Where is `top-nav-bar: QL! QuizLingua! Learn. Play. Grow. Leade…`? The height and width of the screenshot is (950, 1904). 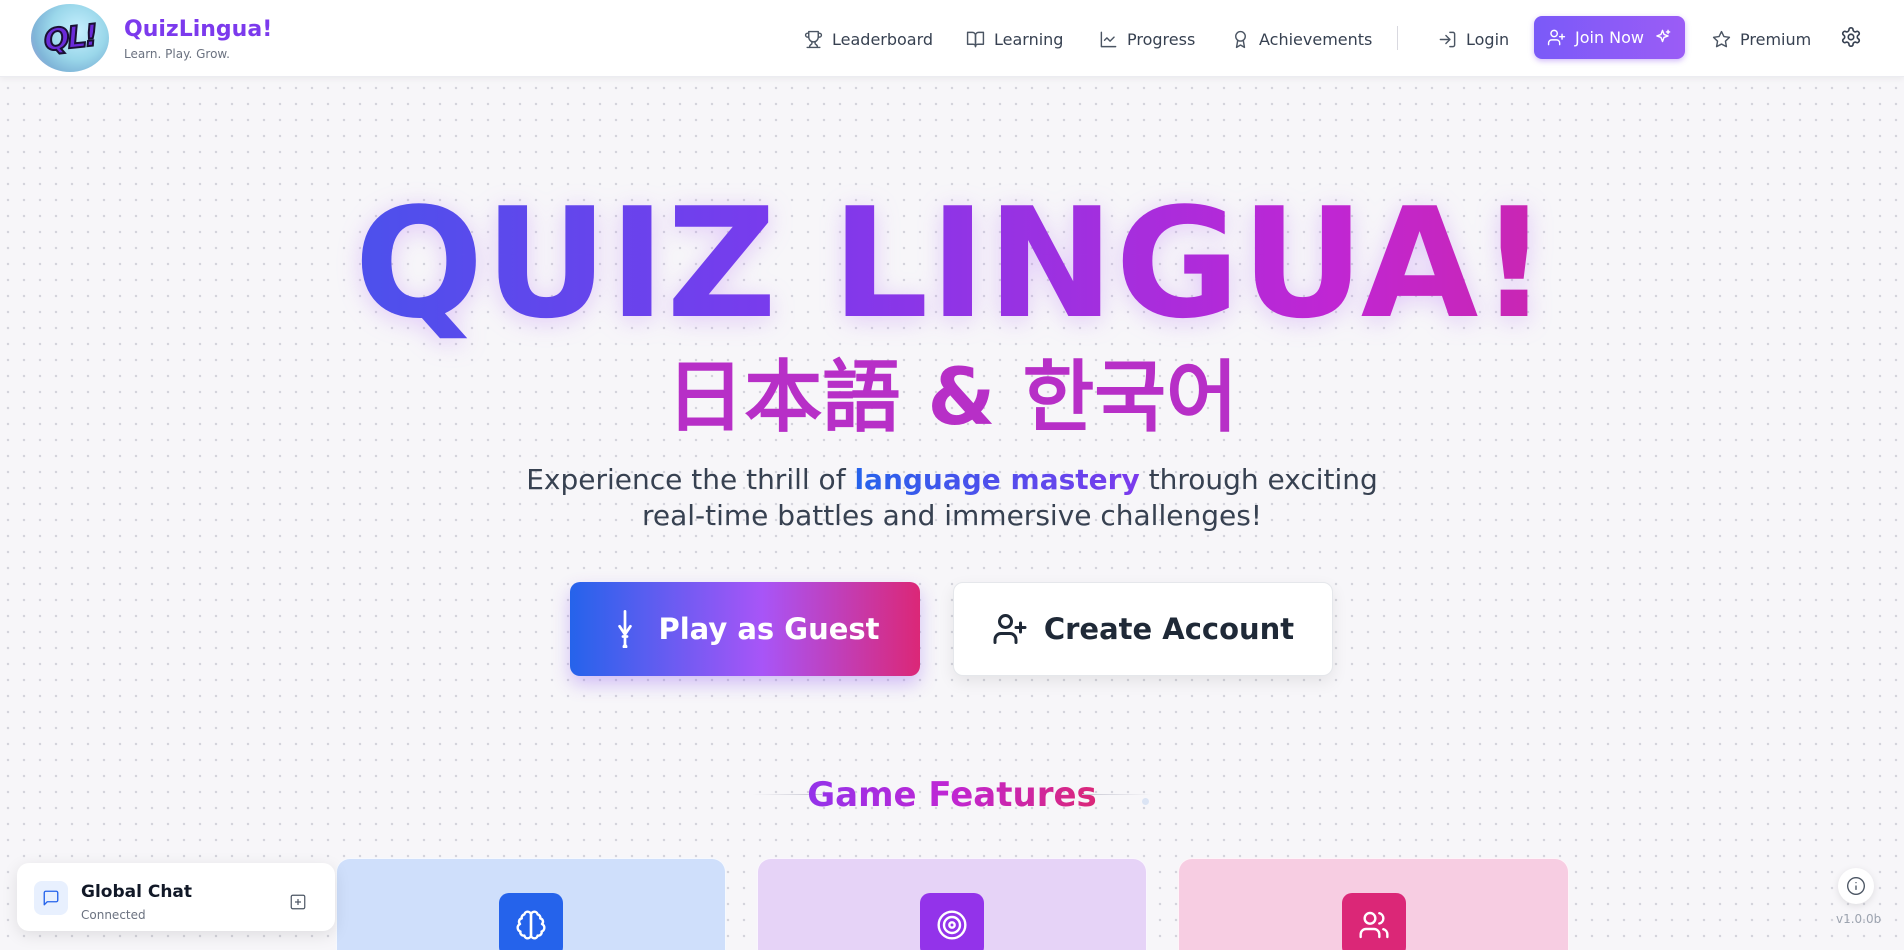
top-nav-bar: QL! QuizLingua! Learn. Play. Grow. Leade… is located at coordinates (952, 38).